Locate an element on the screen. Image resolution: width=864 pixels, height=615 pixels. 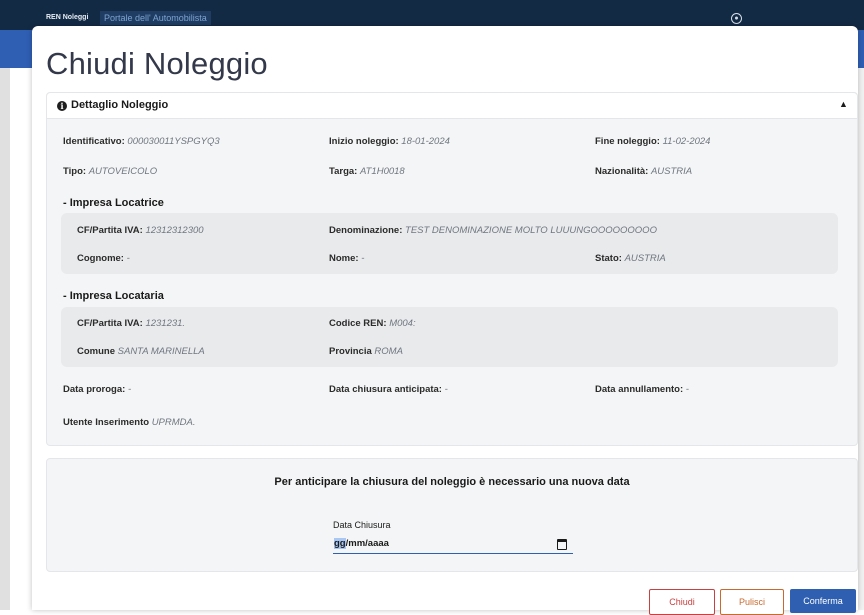
field-label: Denominazione: is located at coordinates (366, 230).